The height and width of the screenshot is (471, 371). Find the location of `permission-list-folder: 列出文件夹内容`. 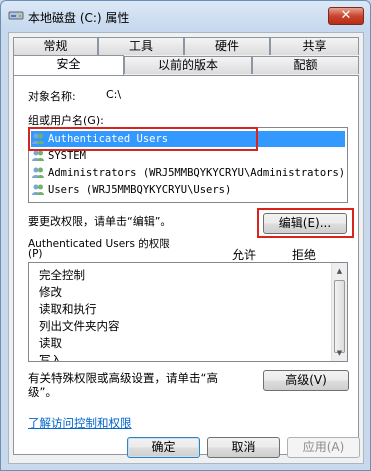

permission-list-folder: 列出文件夹内容 is located at coordinates (79, 326).